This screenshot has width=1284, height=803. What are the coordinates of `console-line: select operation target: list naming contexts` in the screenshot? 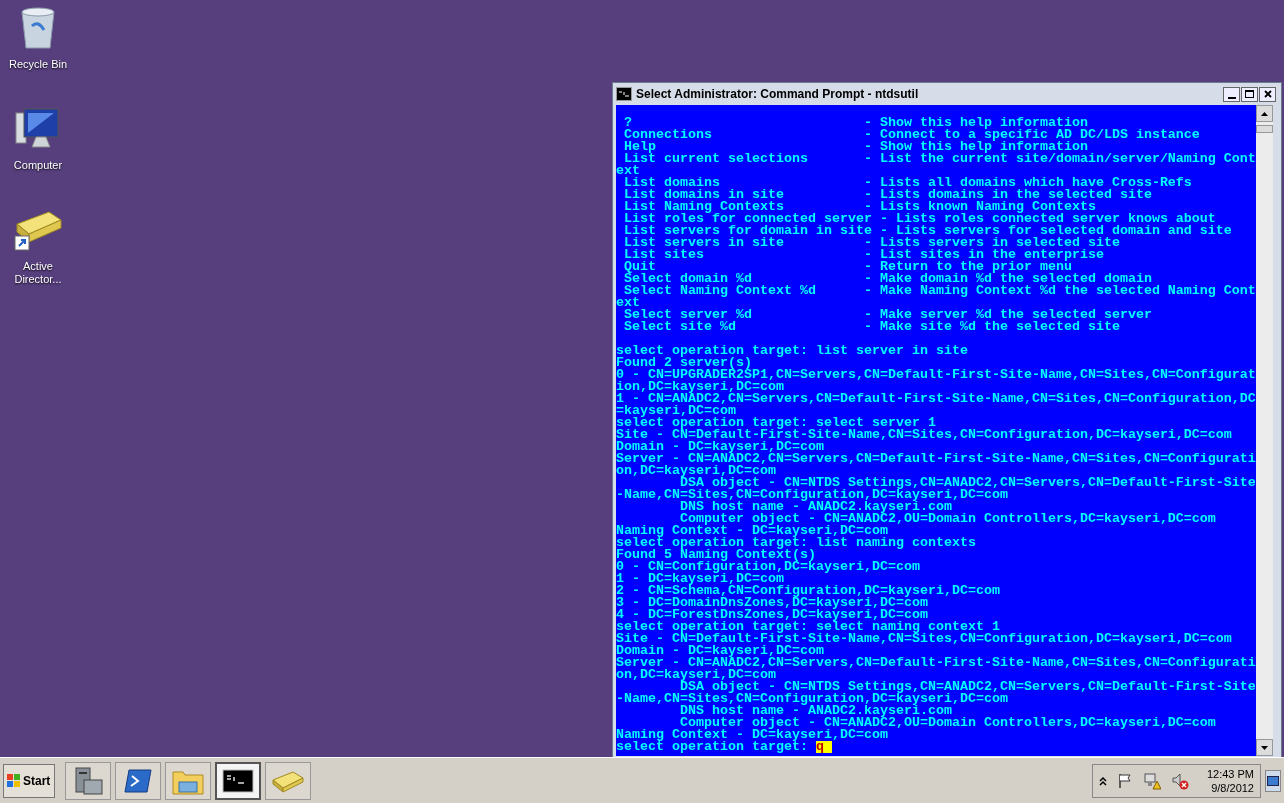 It's located at (796, 543).